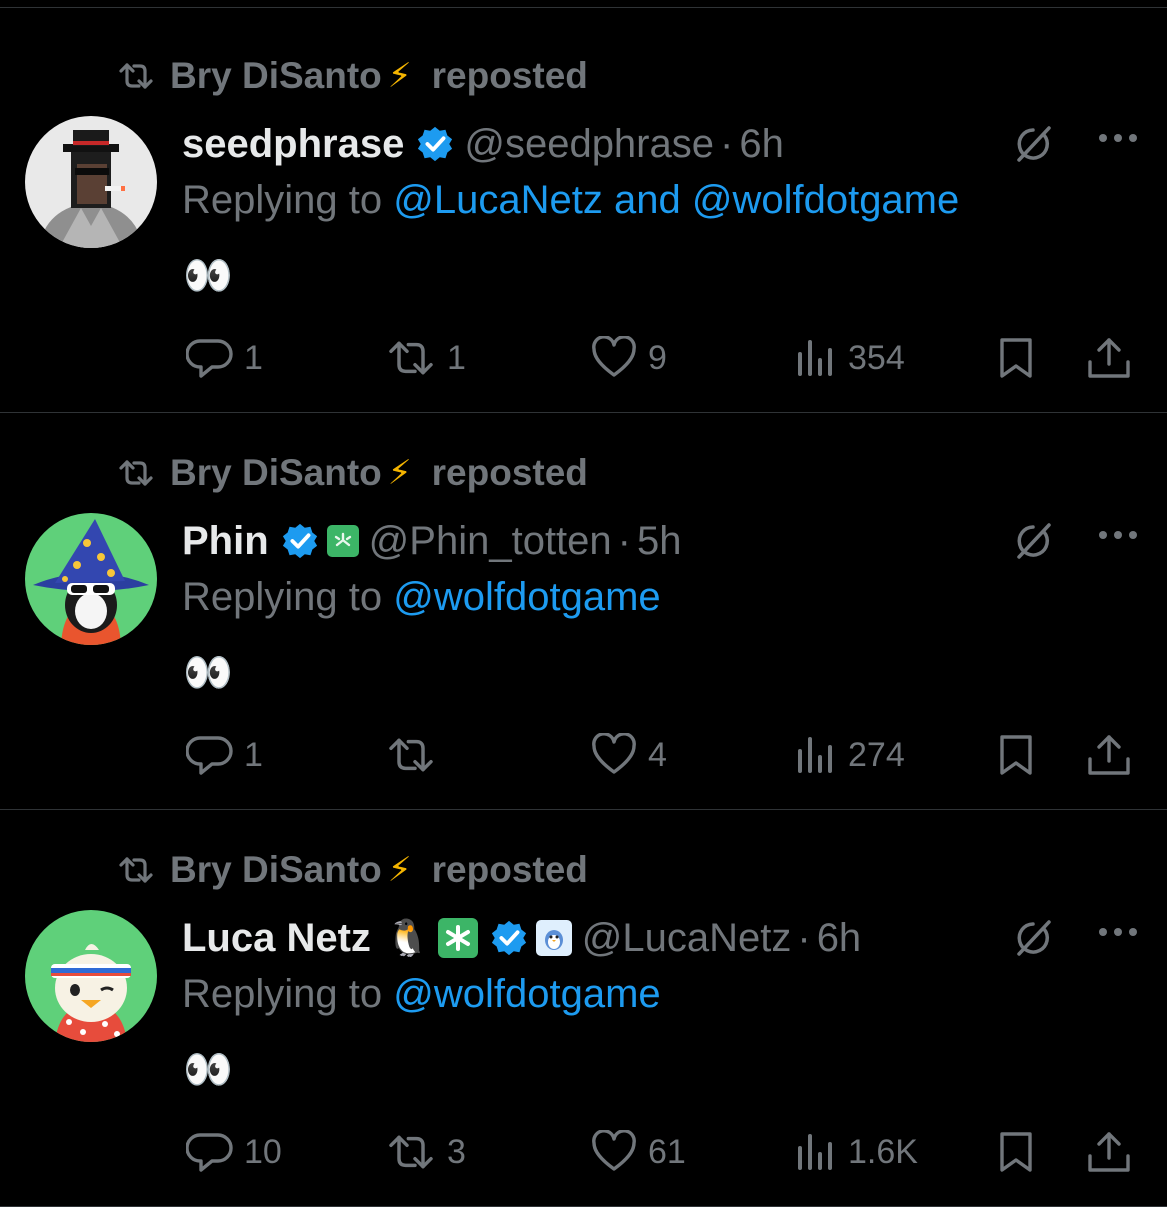 The height and width of the screenshot is (1207, 1167). I want to click on affiliate-badge-icon, so click(342, 541).